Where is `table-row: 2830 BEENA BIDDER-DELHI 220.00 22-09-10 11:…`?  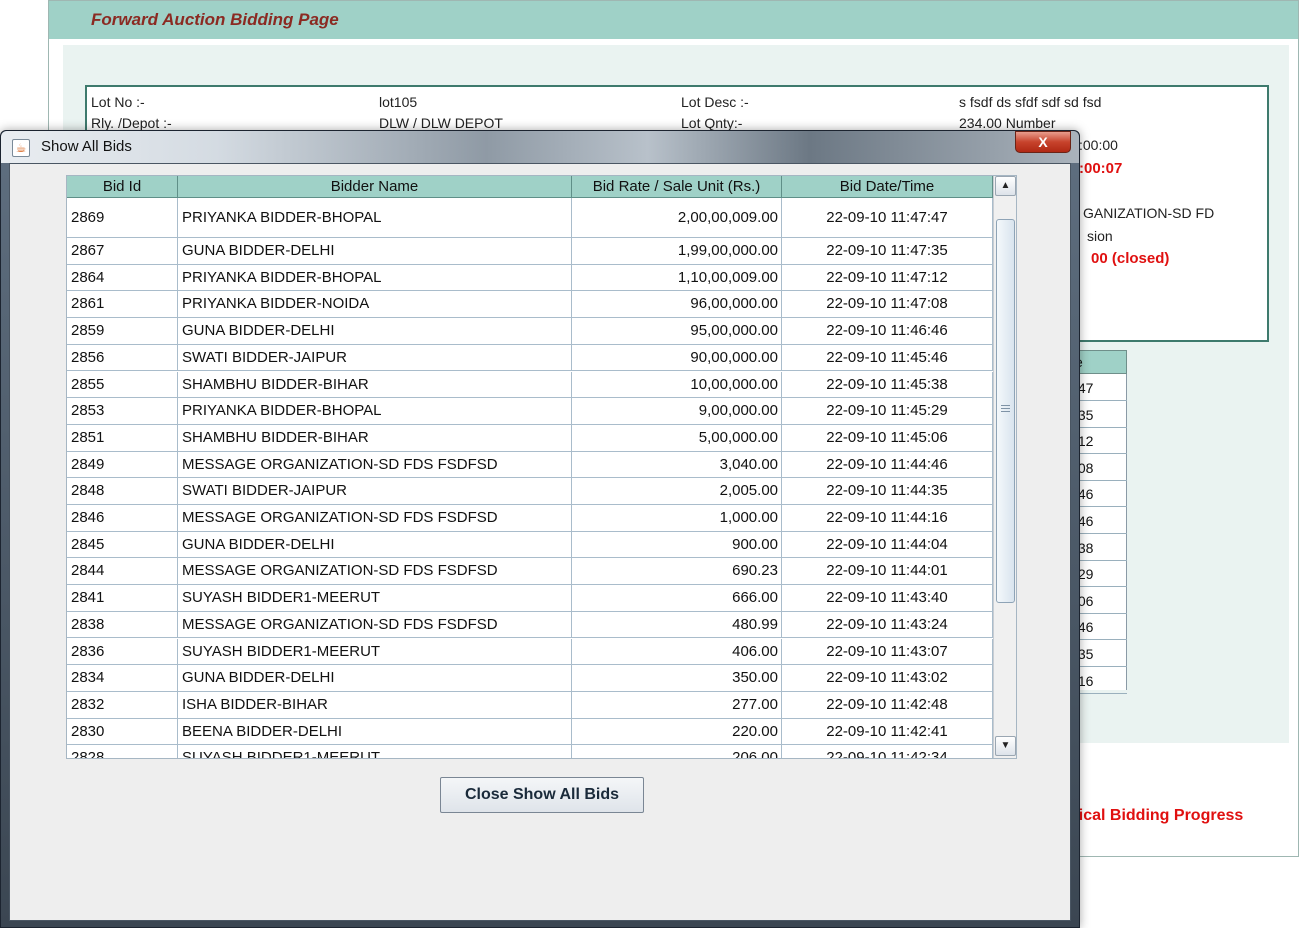
table-row: 2830 BEENA BIDDER-DELHI 220.00 22-09-10 11:… is located at coordinates (530, 732).